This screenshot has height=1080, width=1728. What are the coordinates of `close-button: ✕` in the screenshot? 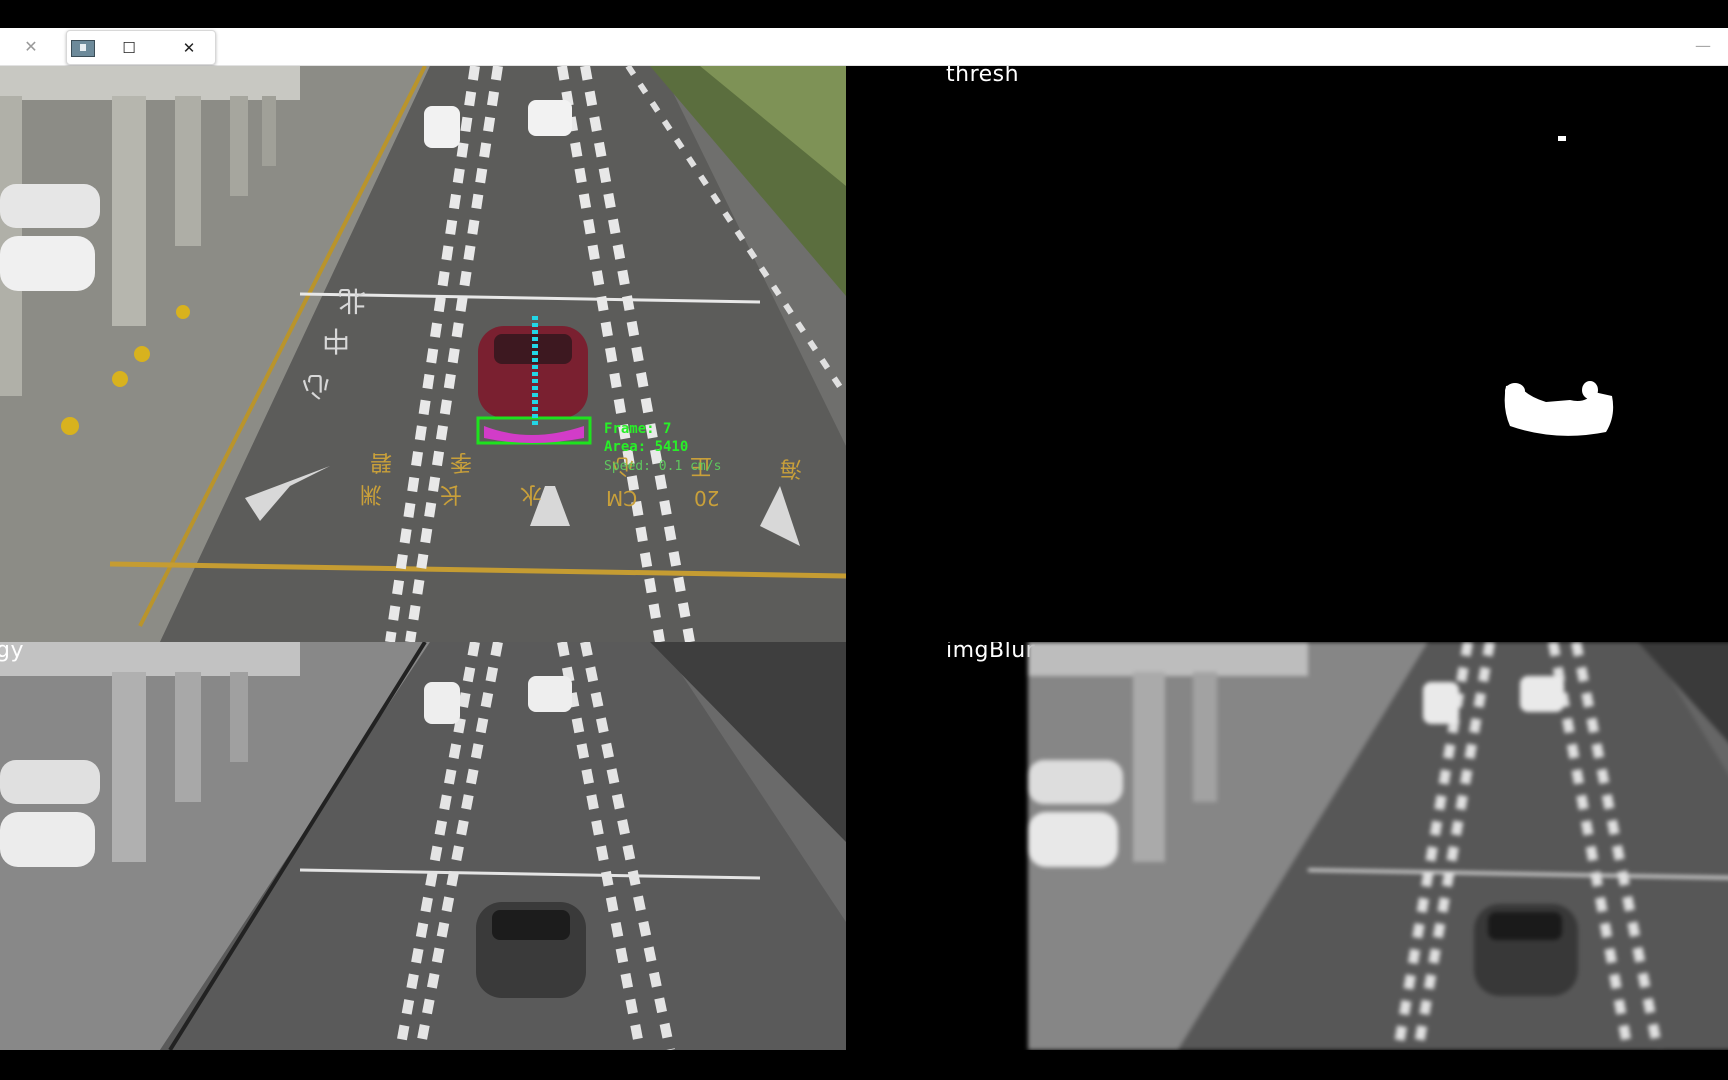 It's located at (189, 48).